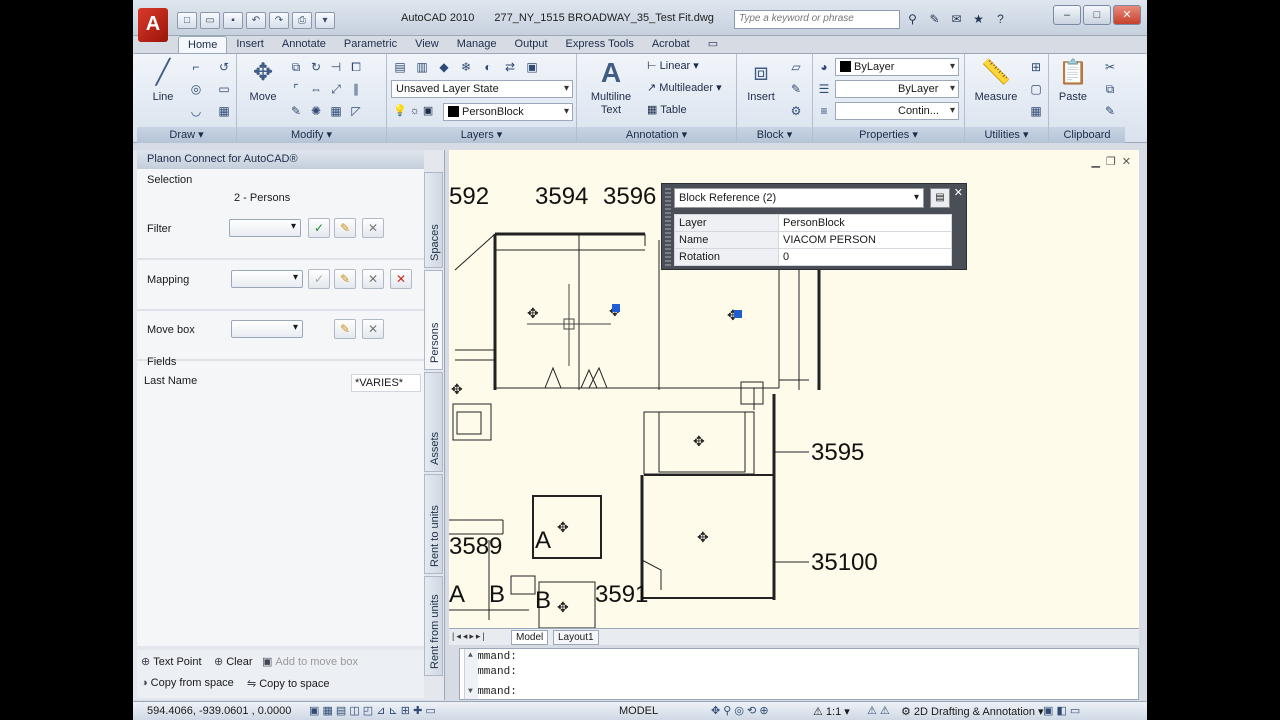 This screenshot has height=720, width=1280. I want to click on tab-assets: Assets, so click(433, 422).